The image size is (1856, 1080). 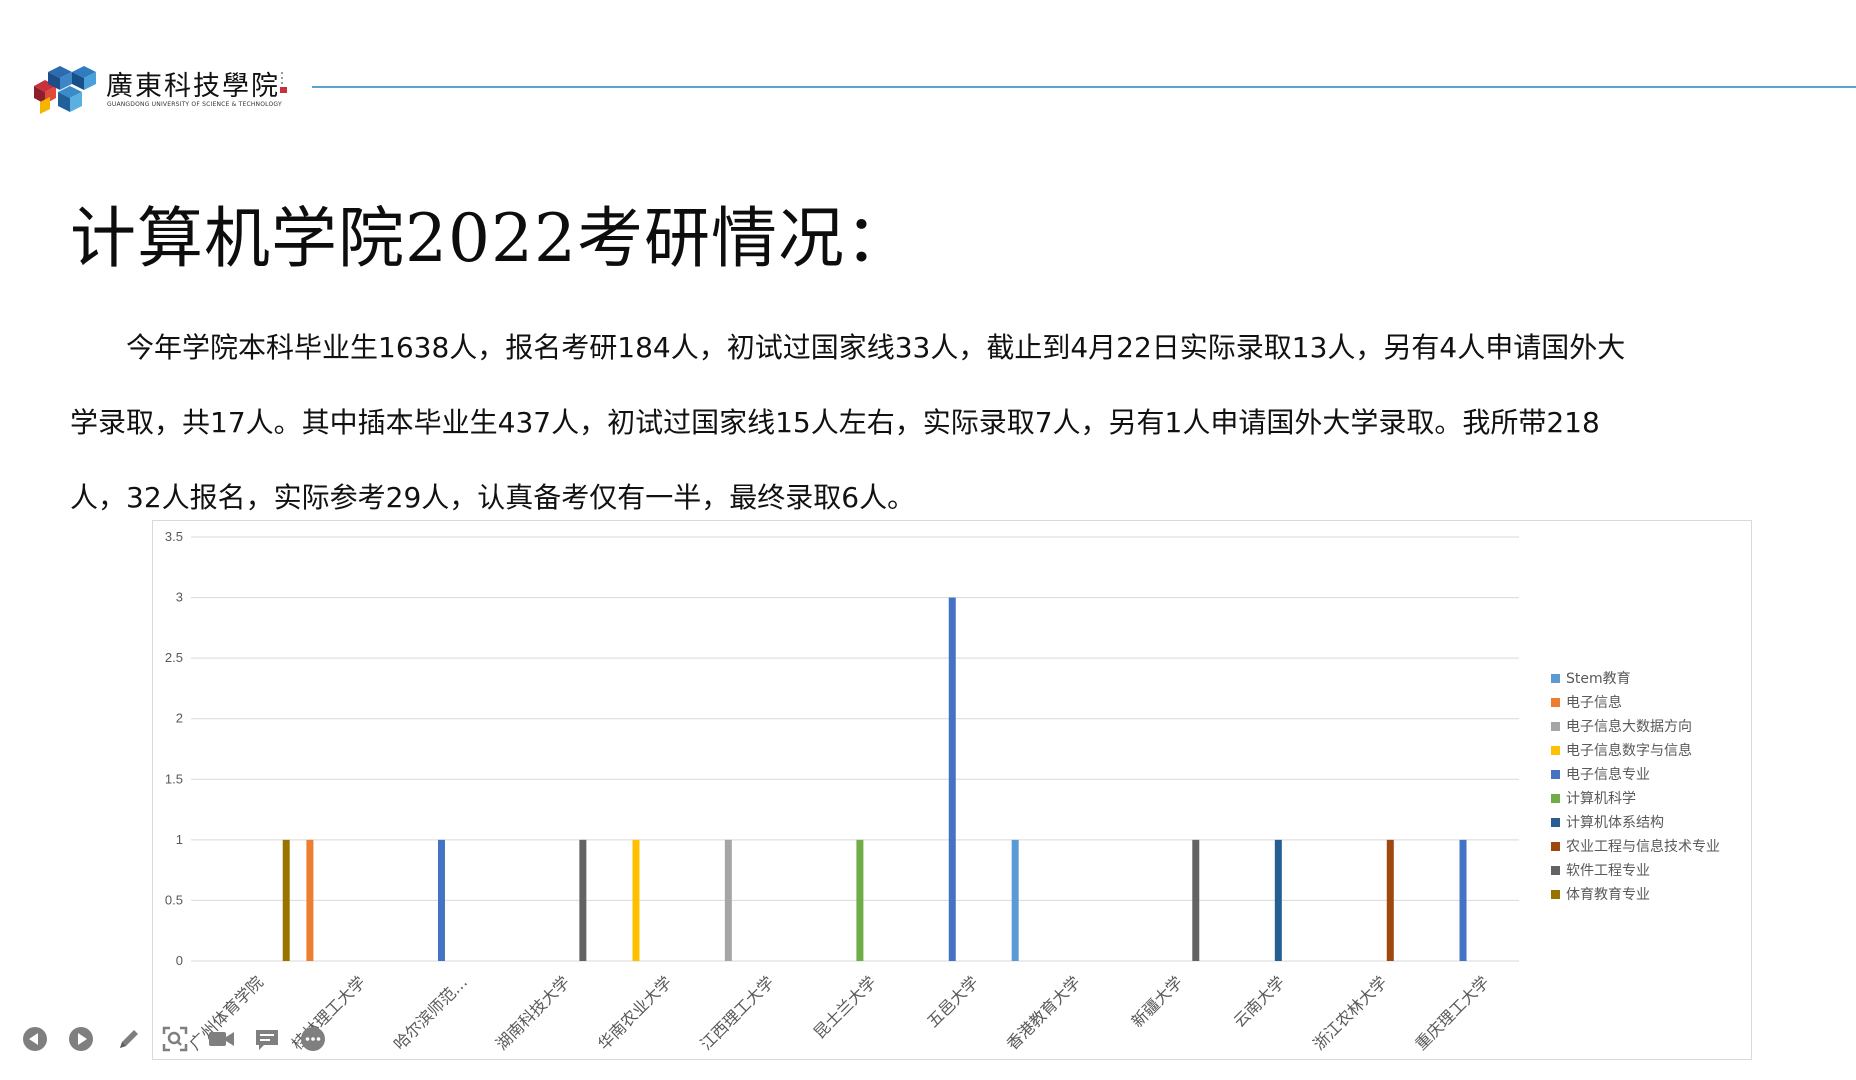 What do you see at coordinates (179, 839) in the screenshot?
I see `y-tick-label: 1` at bounding box center [179, 839].